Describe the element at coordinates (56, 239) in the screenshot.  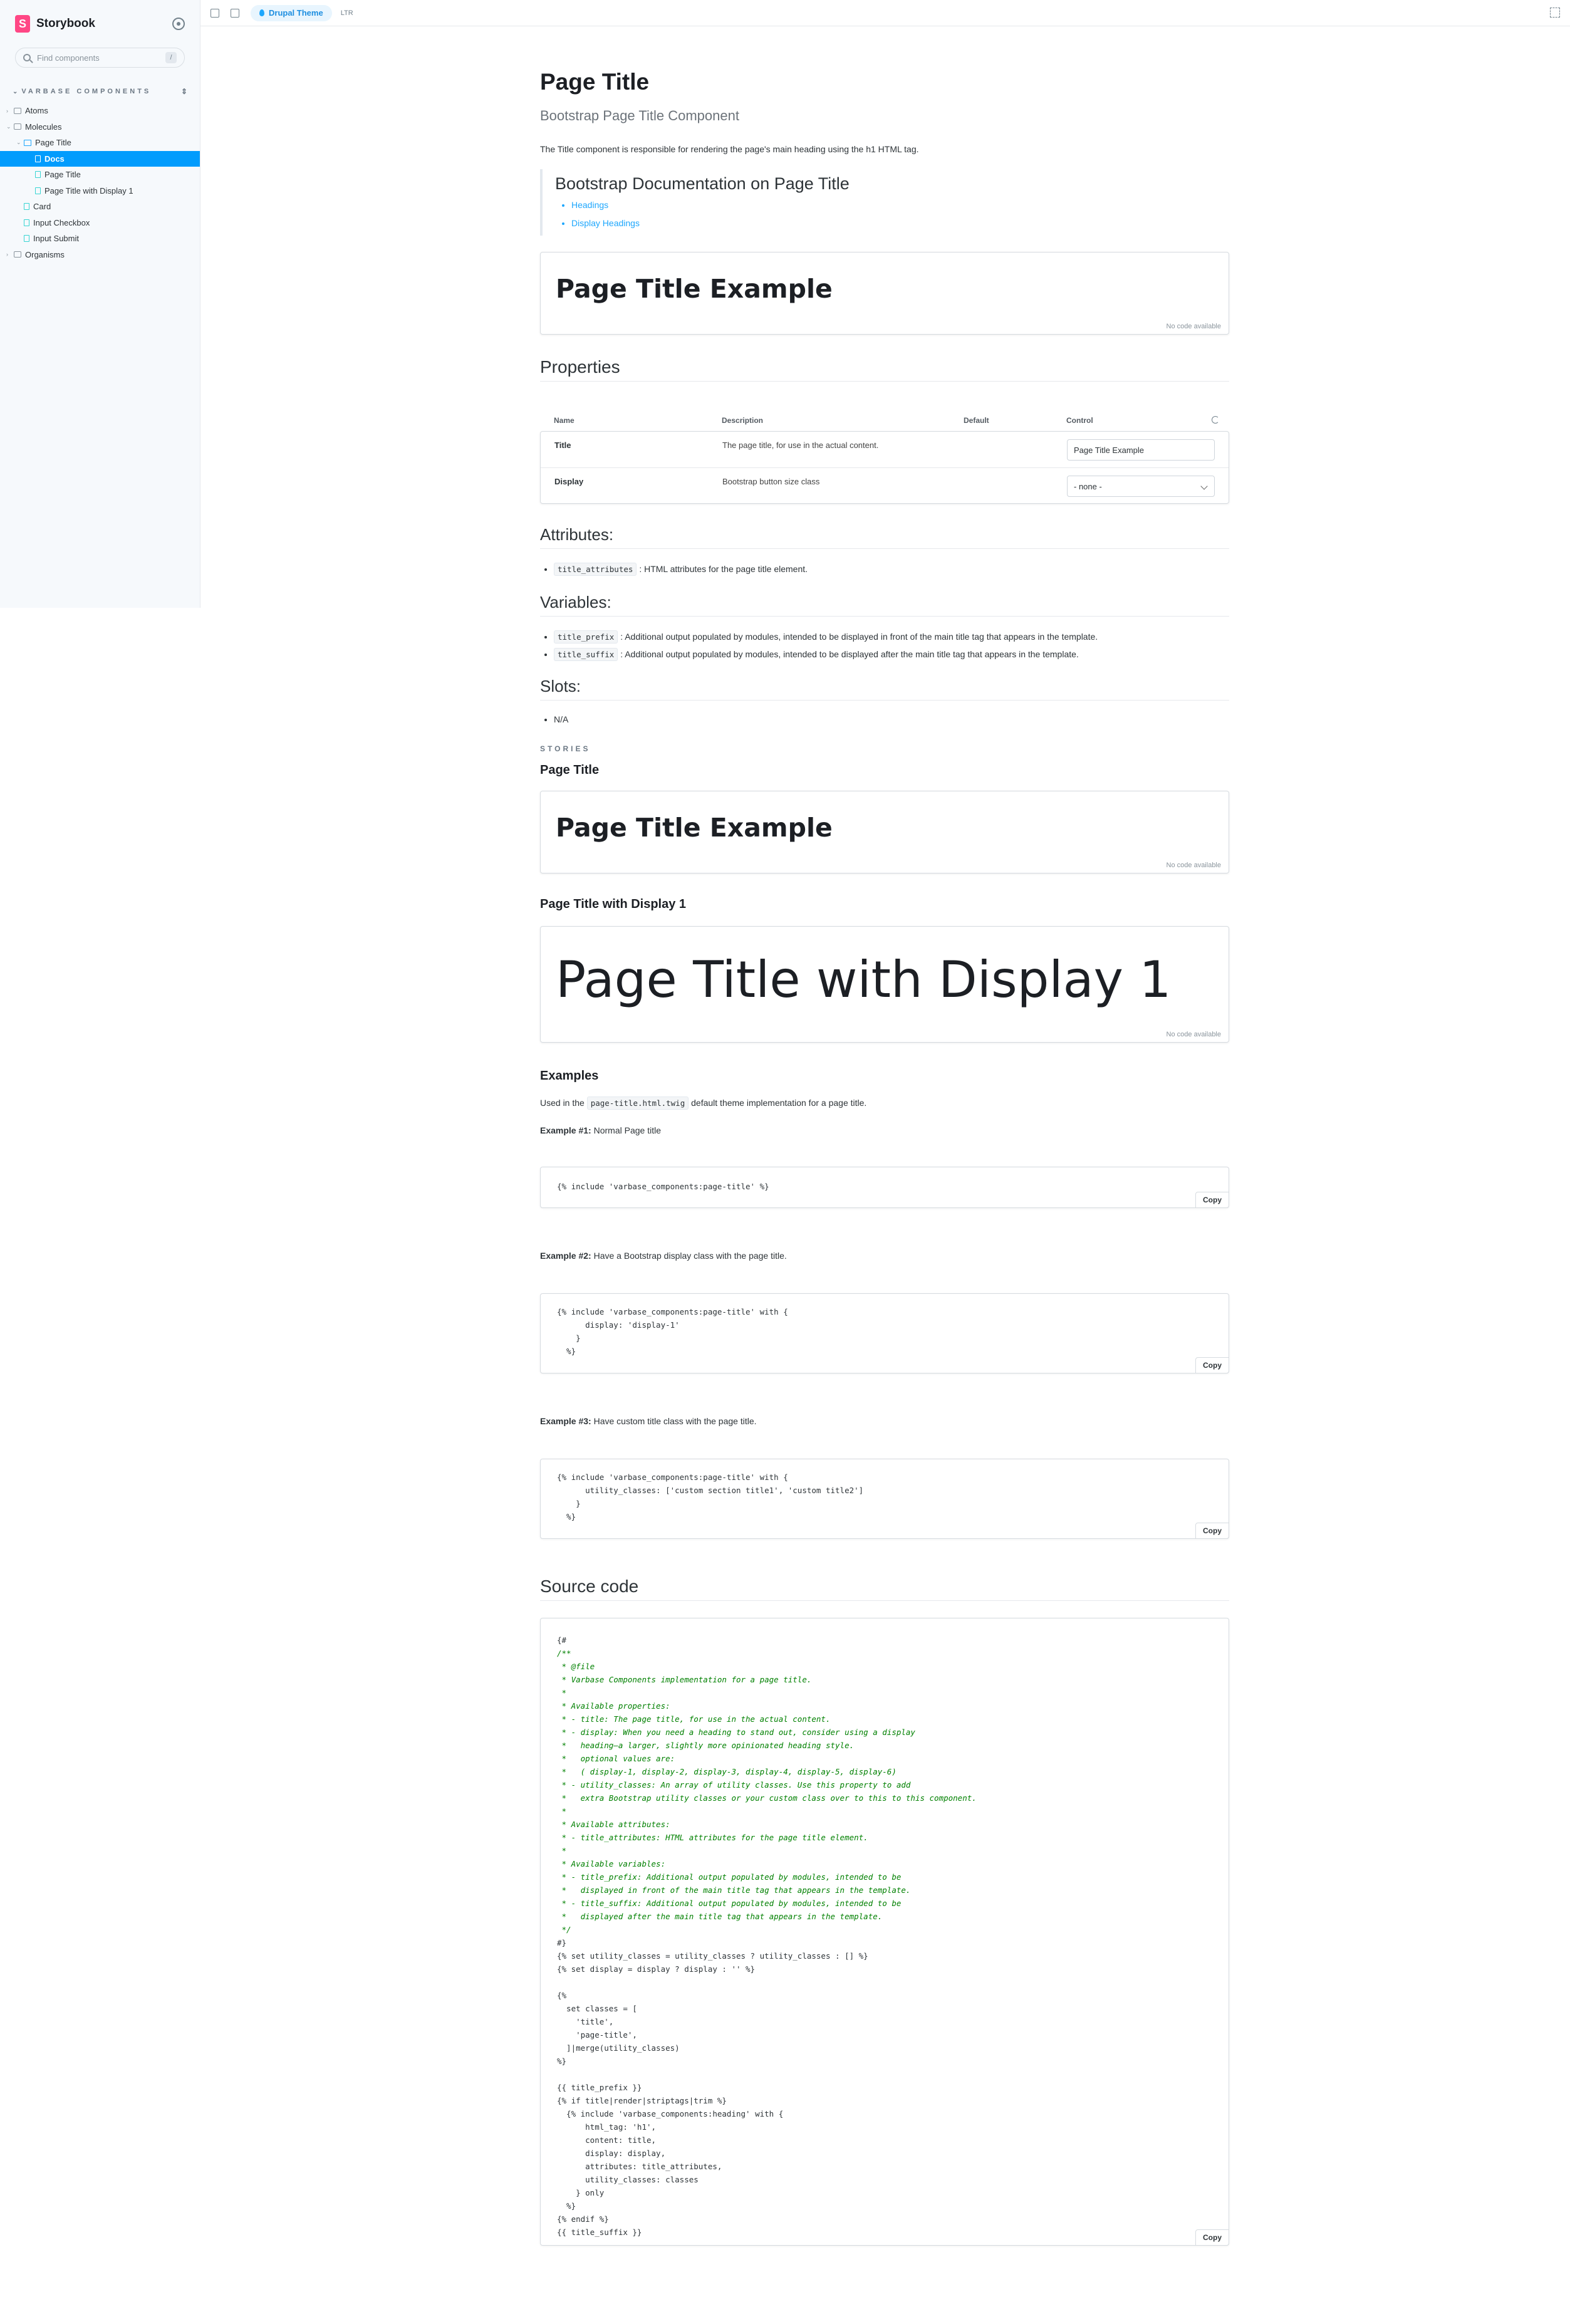
I see `sidebar-item-label: Input Submit` at that location.